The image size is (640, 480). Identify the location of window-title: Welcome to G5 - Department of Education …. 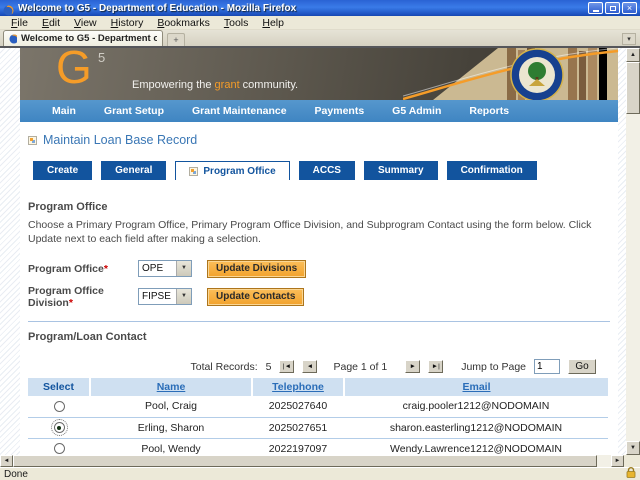
(157, 8).